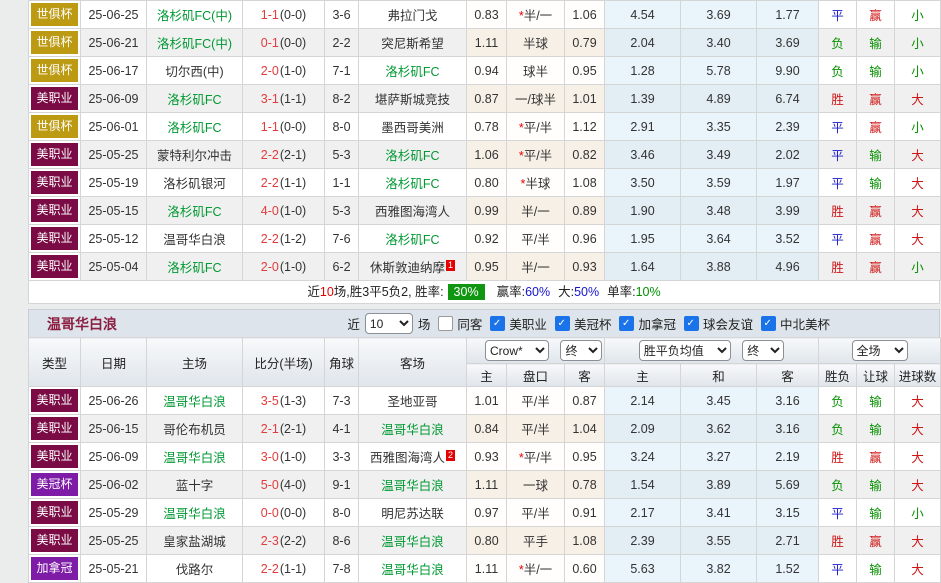 The image size is (941, 583). What do you see at coordinates (879, 350) in the screenshot?
I see `scope-select: 全场` at bounding box center [879, 350].